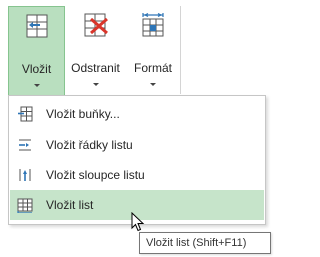  What do you see at coordinates (95, 175) in the screenshot?
I see `menu-item-label: Vložit sloupce listu` at bounding box center [95, 175].